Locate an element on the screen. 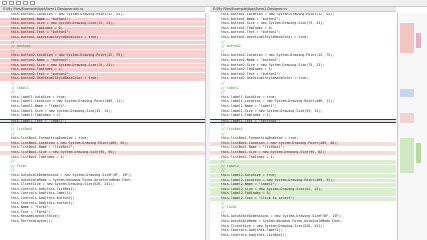 Image resolution: width=427 pixels, height=240 pixels. right-code-line: this.Controls.Add(this.listBox1); is located at coordinates (303, 235).